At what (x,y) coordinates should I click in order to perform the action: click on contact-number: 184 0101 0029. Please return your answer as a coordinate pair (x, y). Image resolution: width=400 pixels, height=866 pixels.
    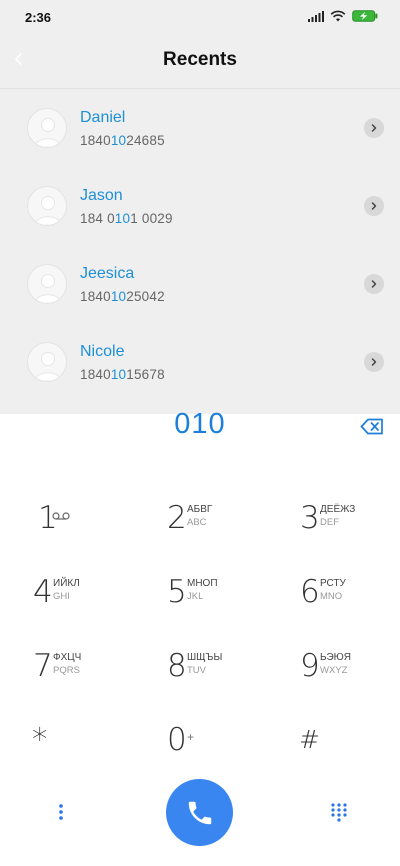
    Looking at the image, I should click on (126, 218).